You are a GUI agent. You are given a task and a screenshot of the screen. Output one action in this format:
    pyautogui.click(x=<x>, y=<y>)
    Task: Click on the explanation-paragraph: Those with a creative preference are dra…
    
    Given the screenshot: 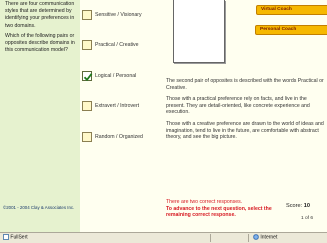 What is the action you would take?
    pyautogui.click(x=245, y=130)
    